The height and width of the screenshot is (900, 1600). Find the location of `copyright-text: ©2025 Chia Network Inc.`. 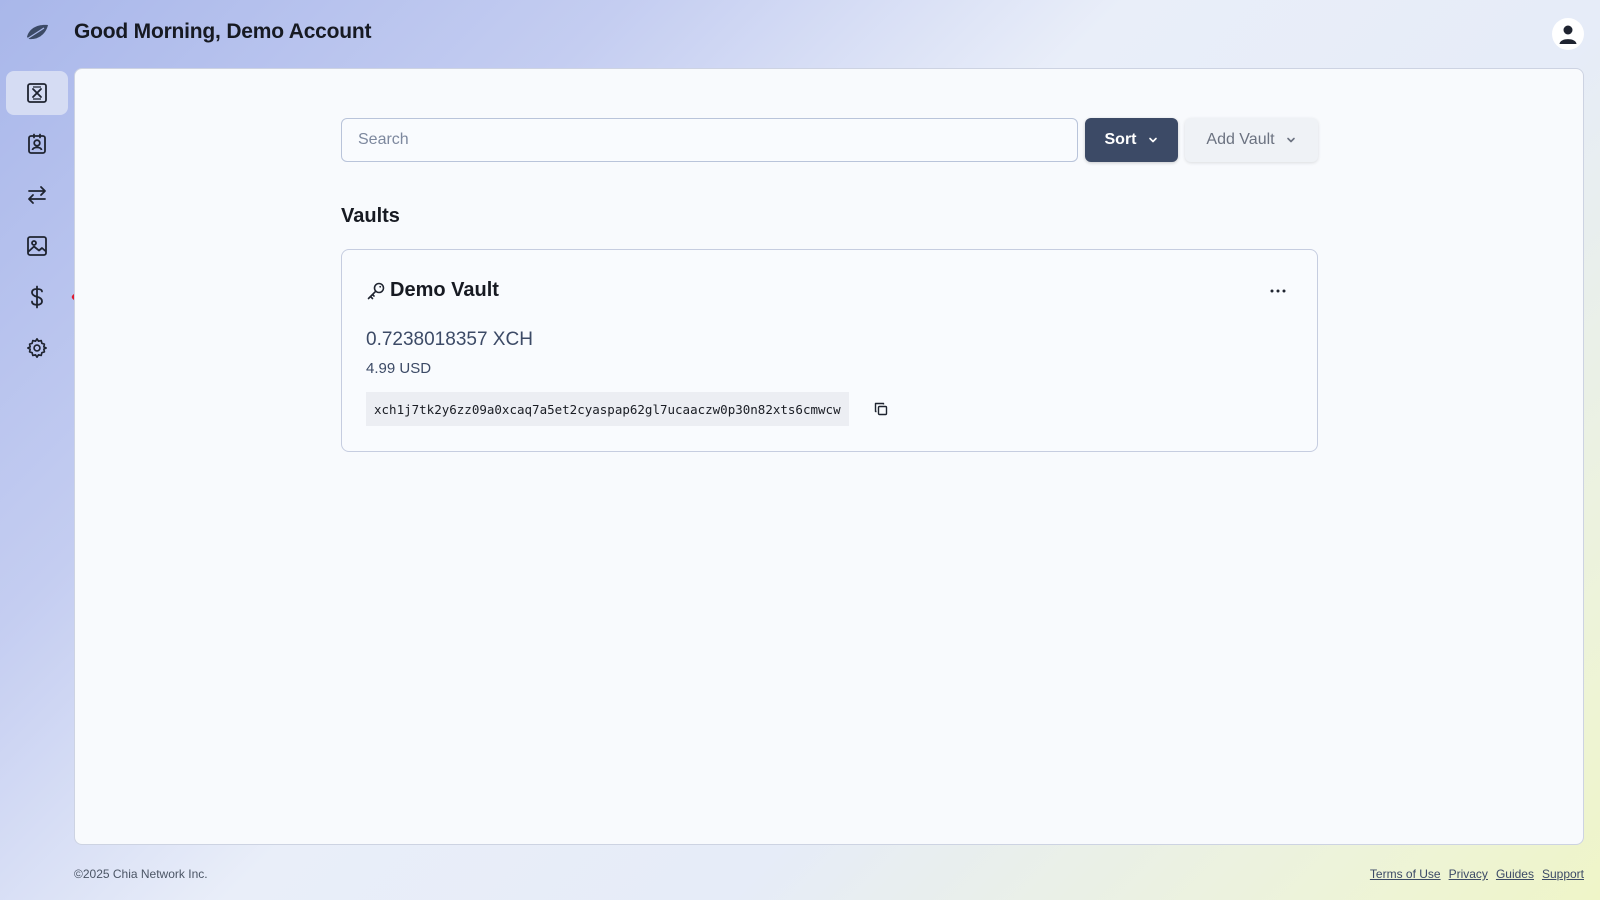

copyright-text: ©2025 Chia Network Inc. is located at coordinates (141, 874).